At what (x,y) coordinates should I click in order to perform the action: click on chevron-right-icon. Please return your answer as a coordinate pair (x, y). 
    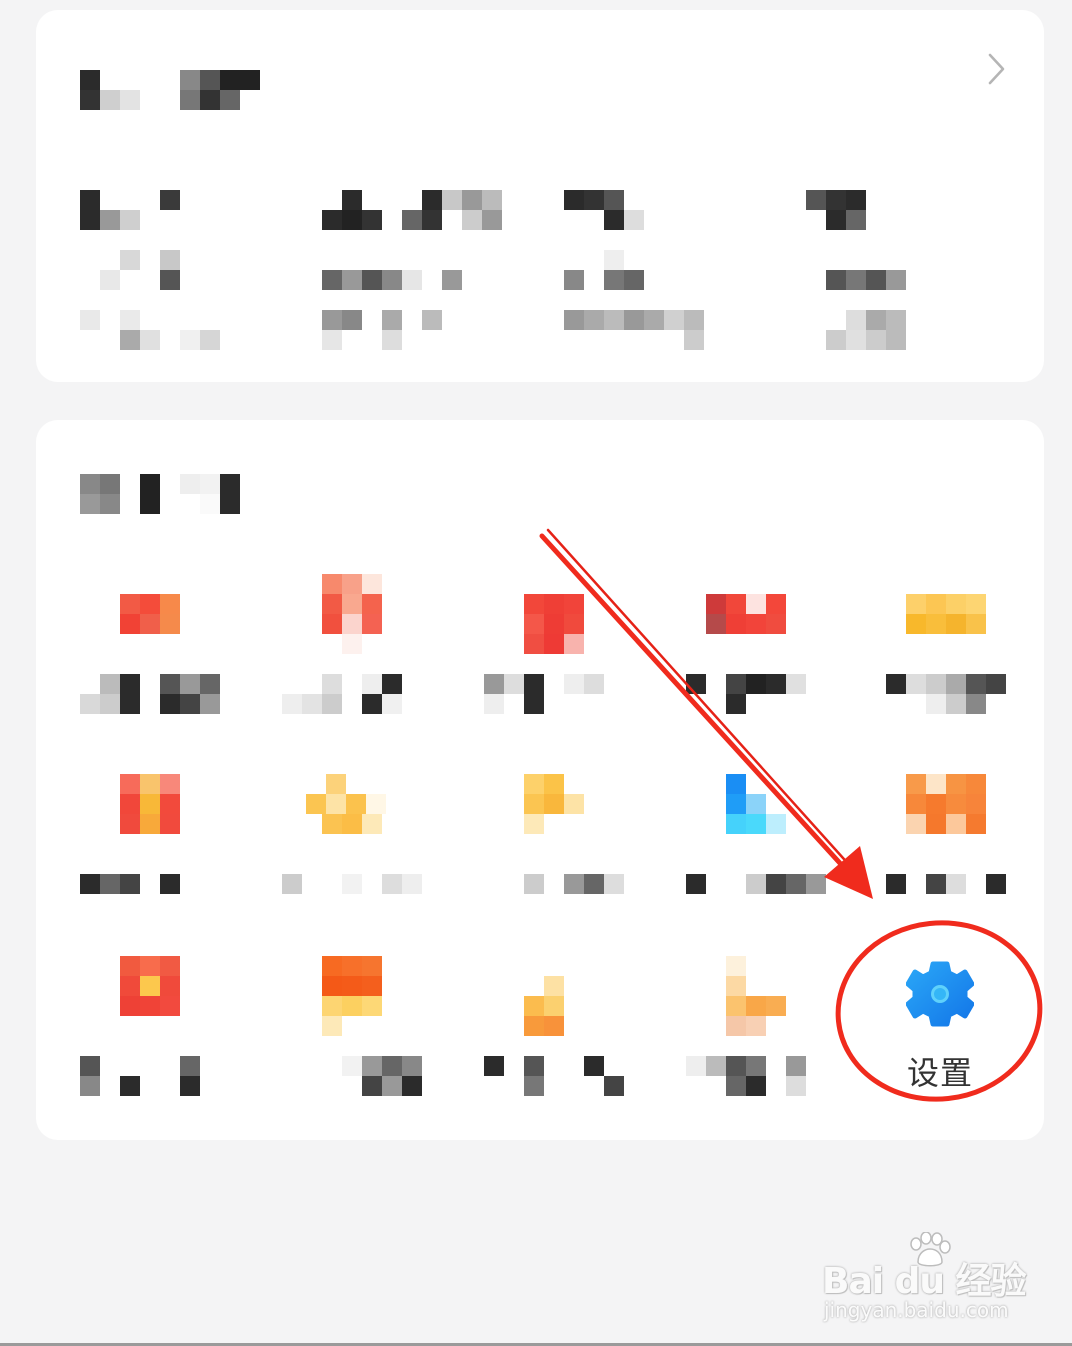
    Looking at the image, I should click on (997, 69).